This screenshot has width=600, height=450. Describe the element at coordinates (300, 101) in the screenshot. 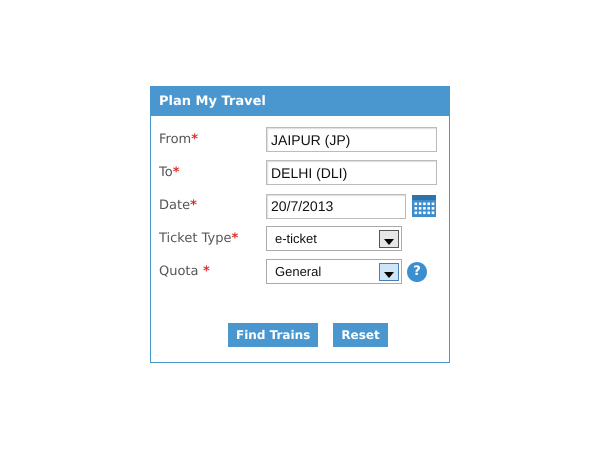

I see `panel-title: Plan My Travel` at that location.